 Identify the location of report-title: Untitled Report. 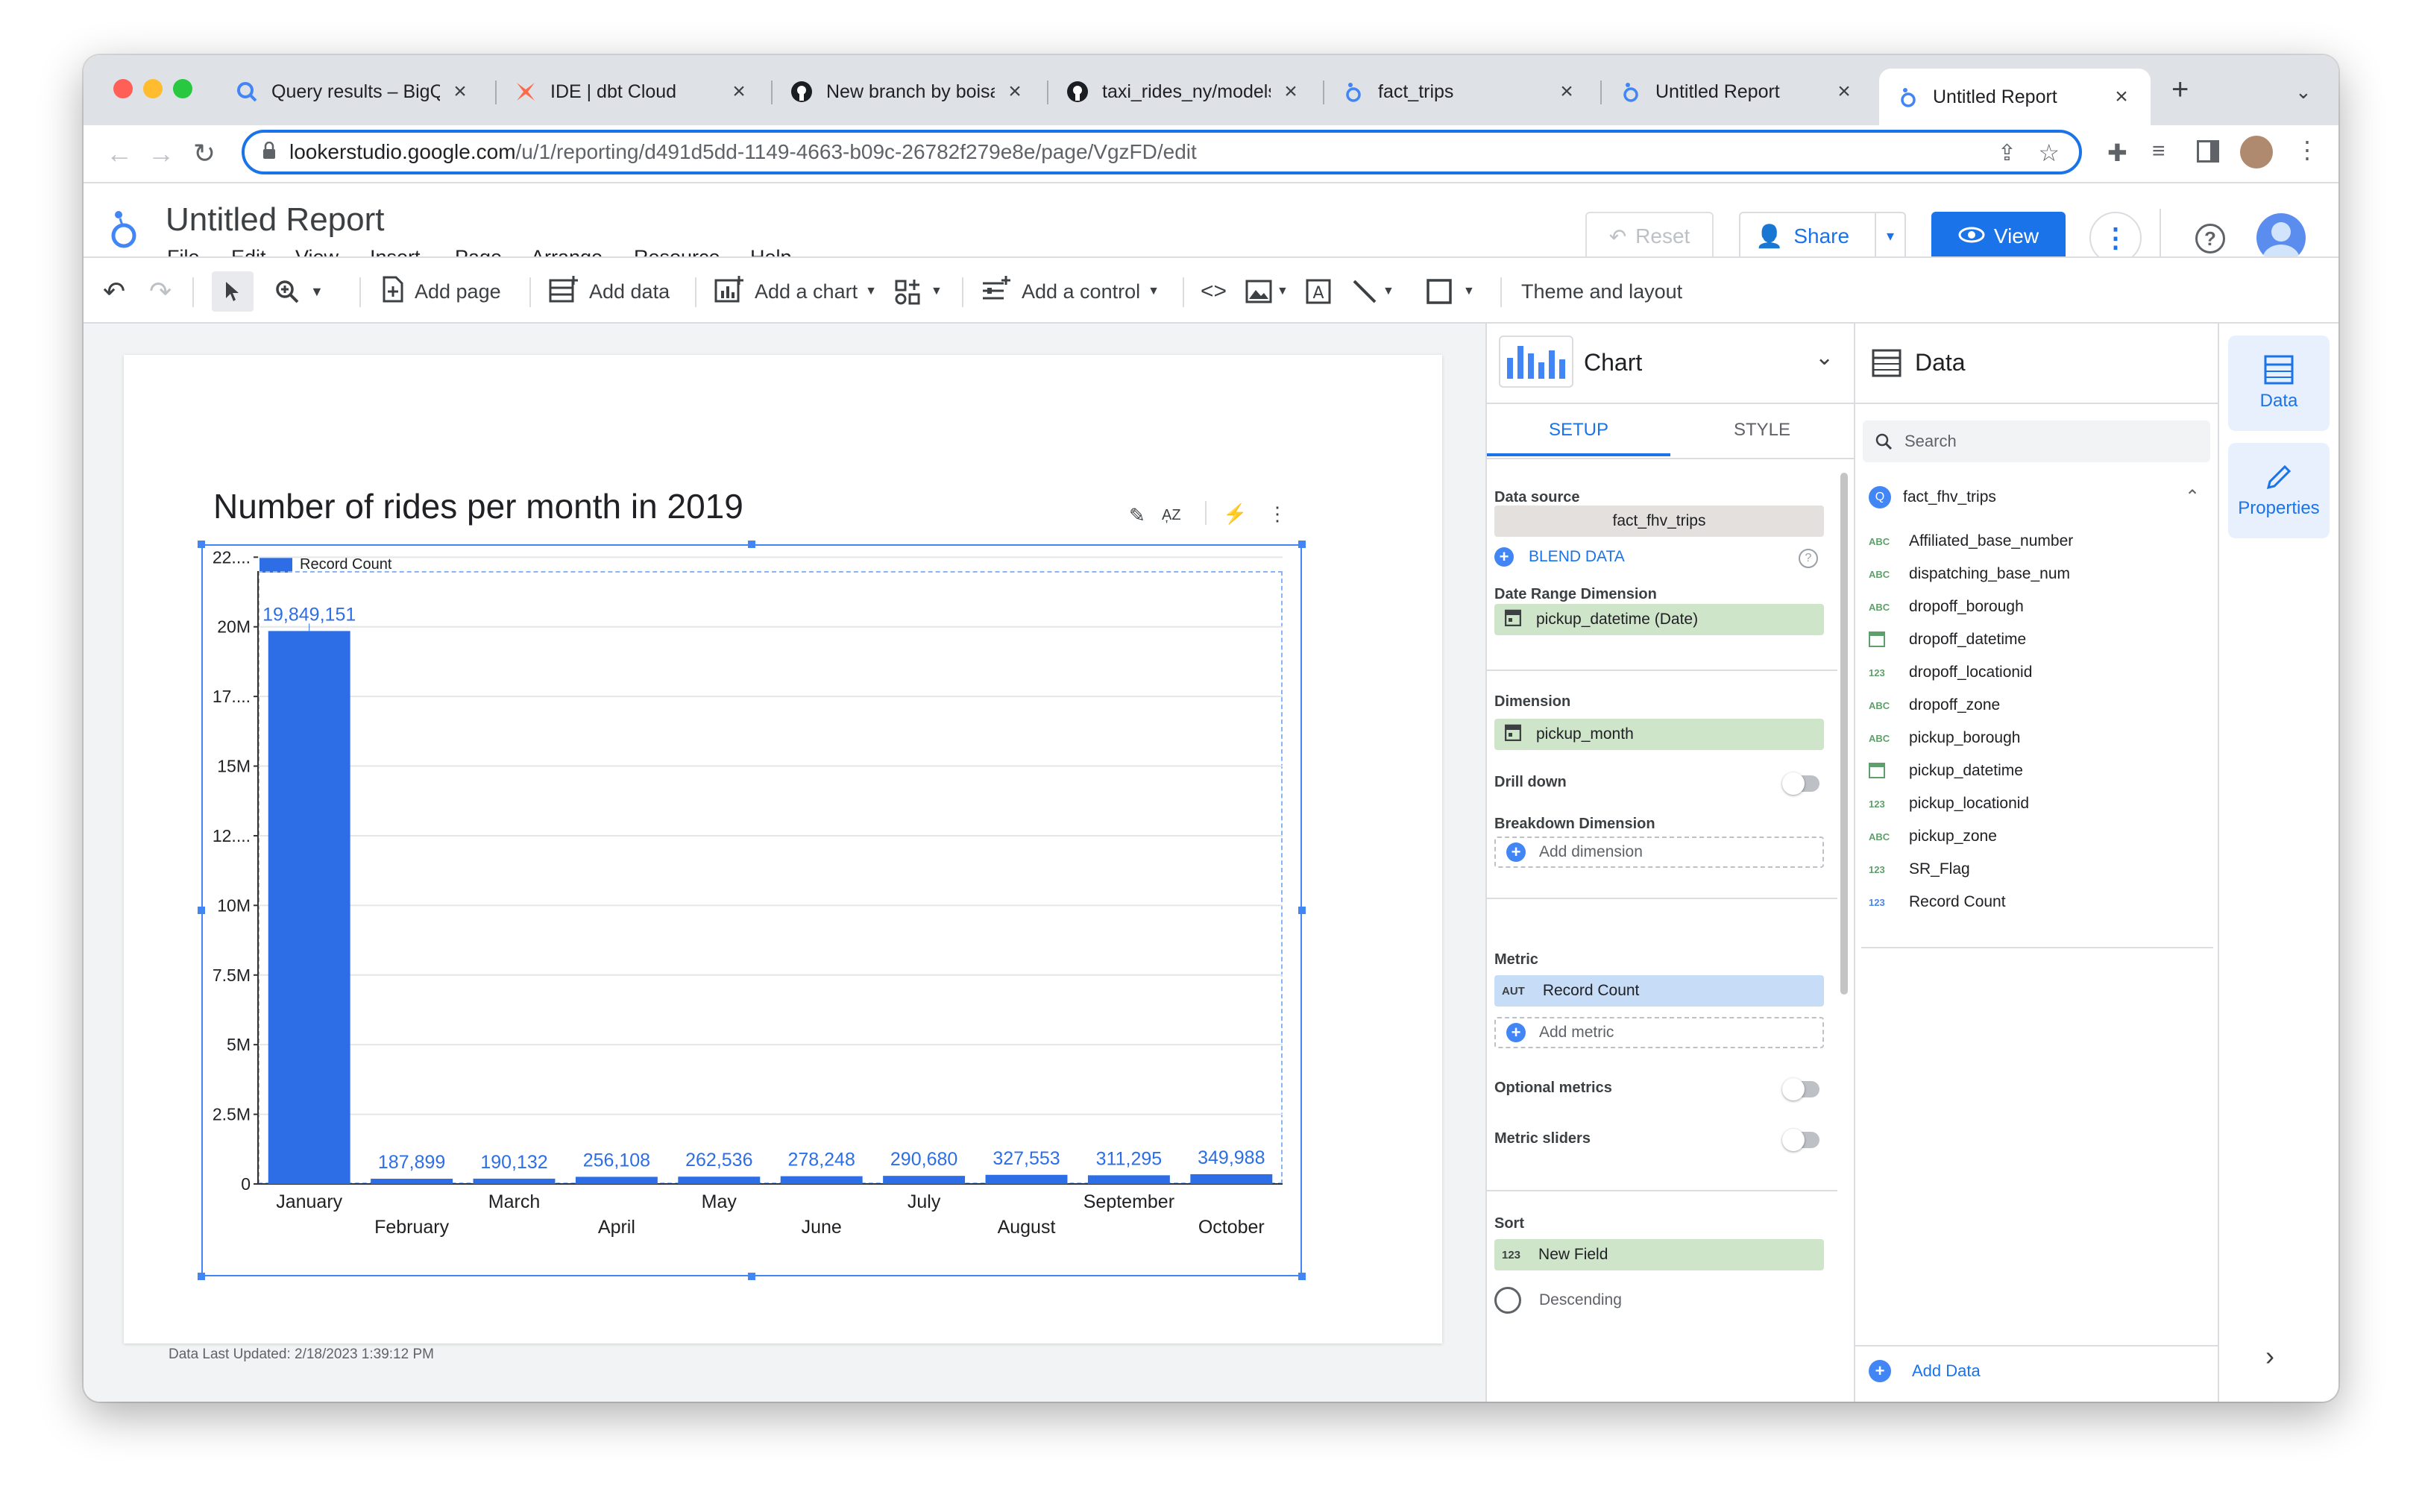
(275, 220).